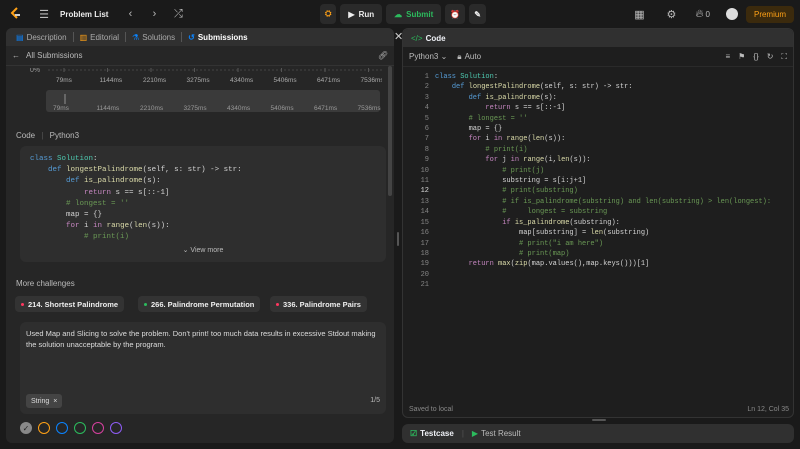  I want to click on note-page-count: 1/5, so click(375, 400).